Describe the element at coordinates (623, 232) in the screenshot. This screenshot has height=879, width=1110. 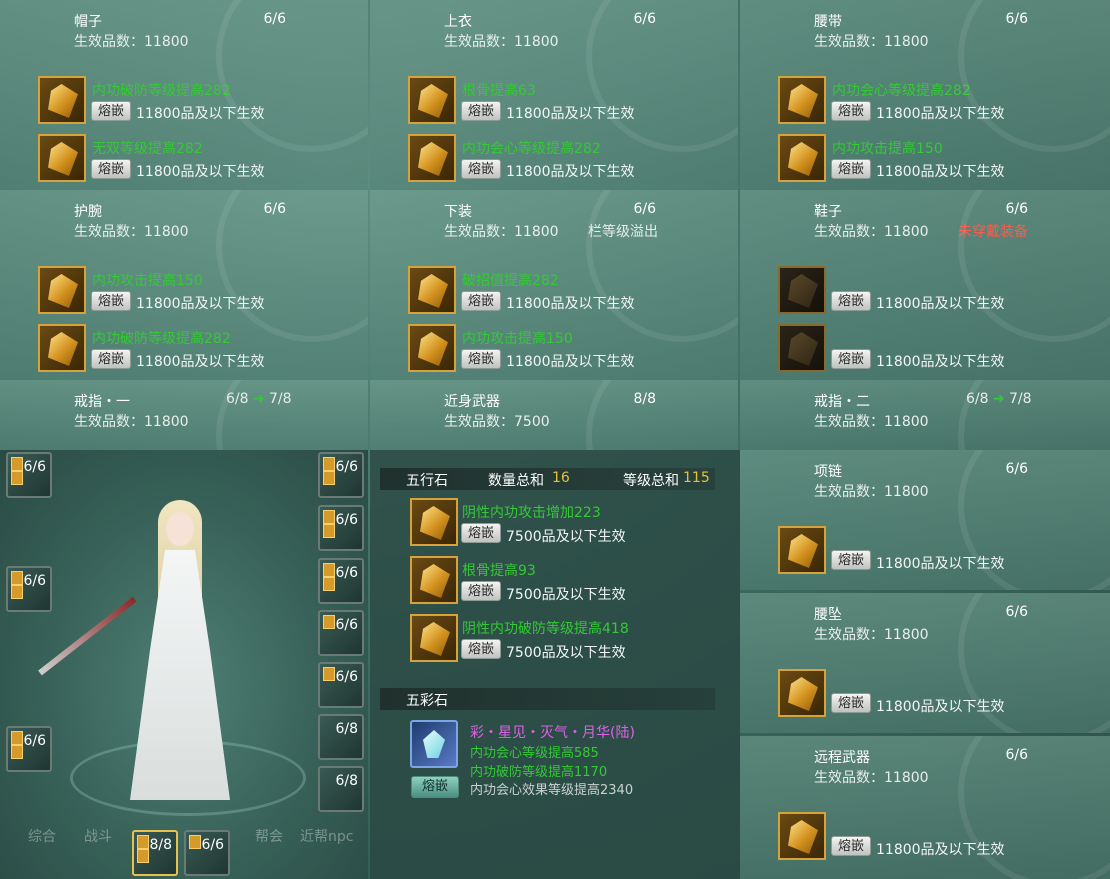
I see `overflow-note: 栏等级溢出` at that location.